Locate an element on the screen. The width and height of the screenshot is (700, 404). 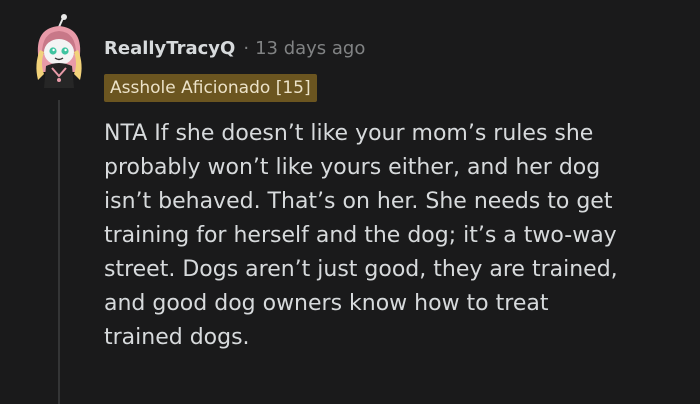
timestamp: 13 days ago is located at coordinates (310, 48).